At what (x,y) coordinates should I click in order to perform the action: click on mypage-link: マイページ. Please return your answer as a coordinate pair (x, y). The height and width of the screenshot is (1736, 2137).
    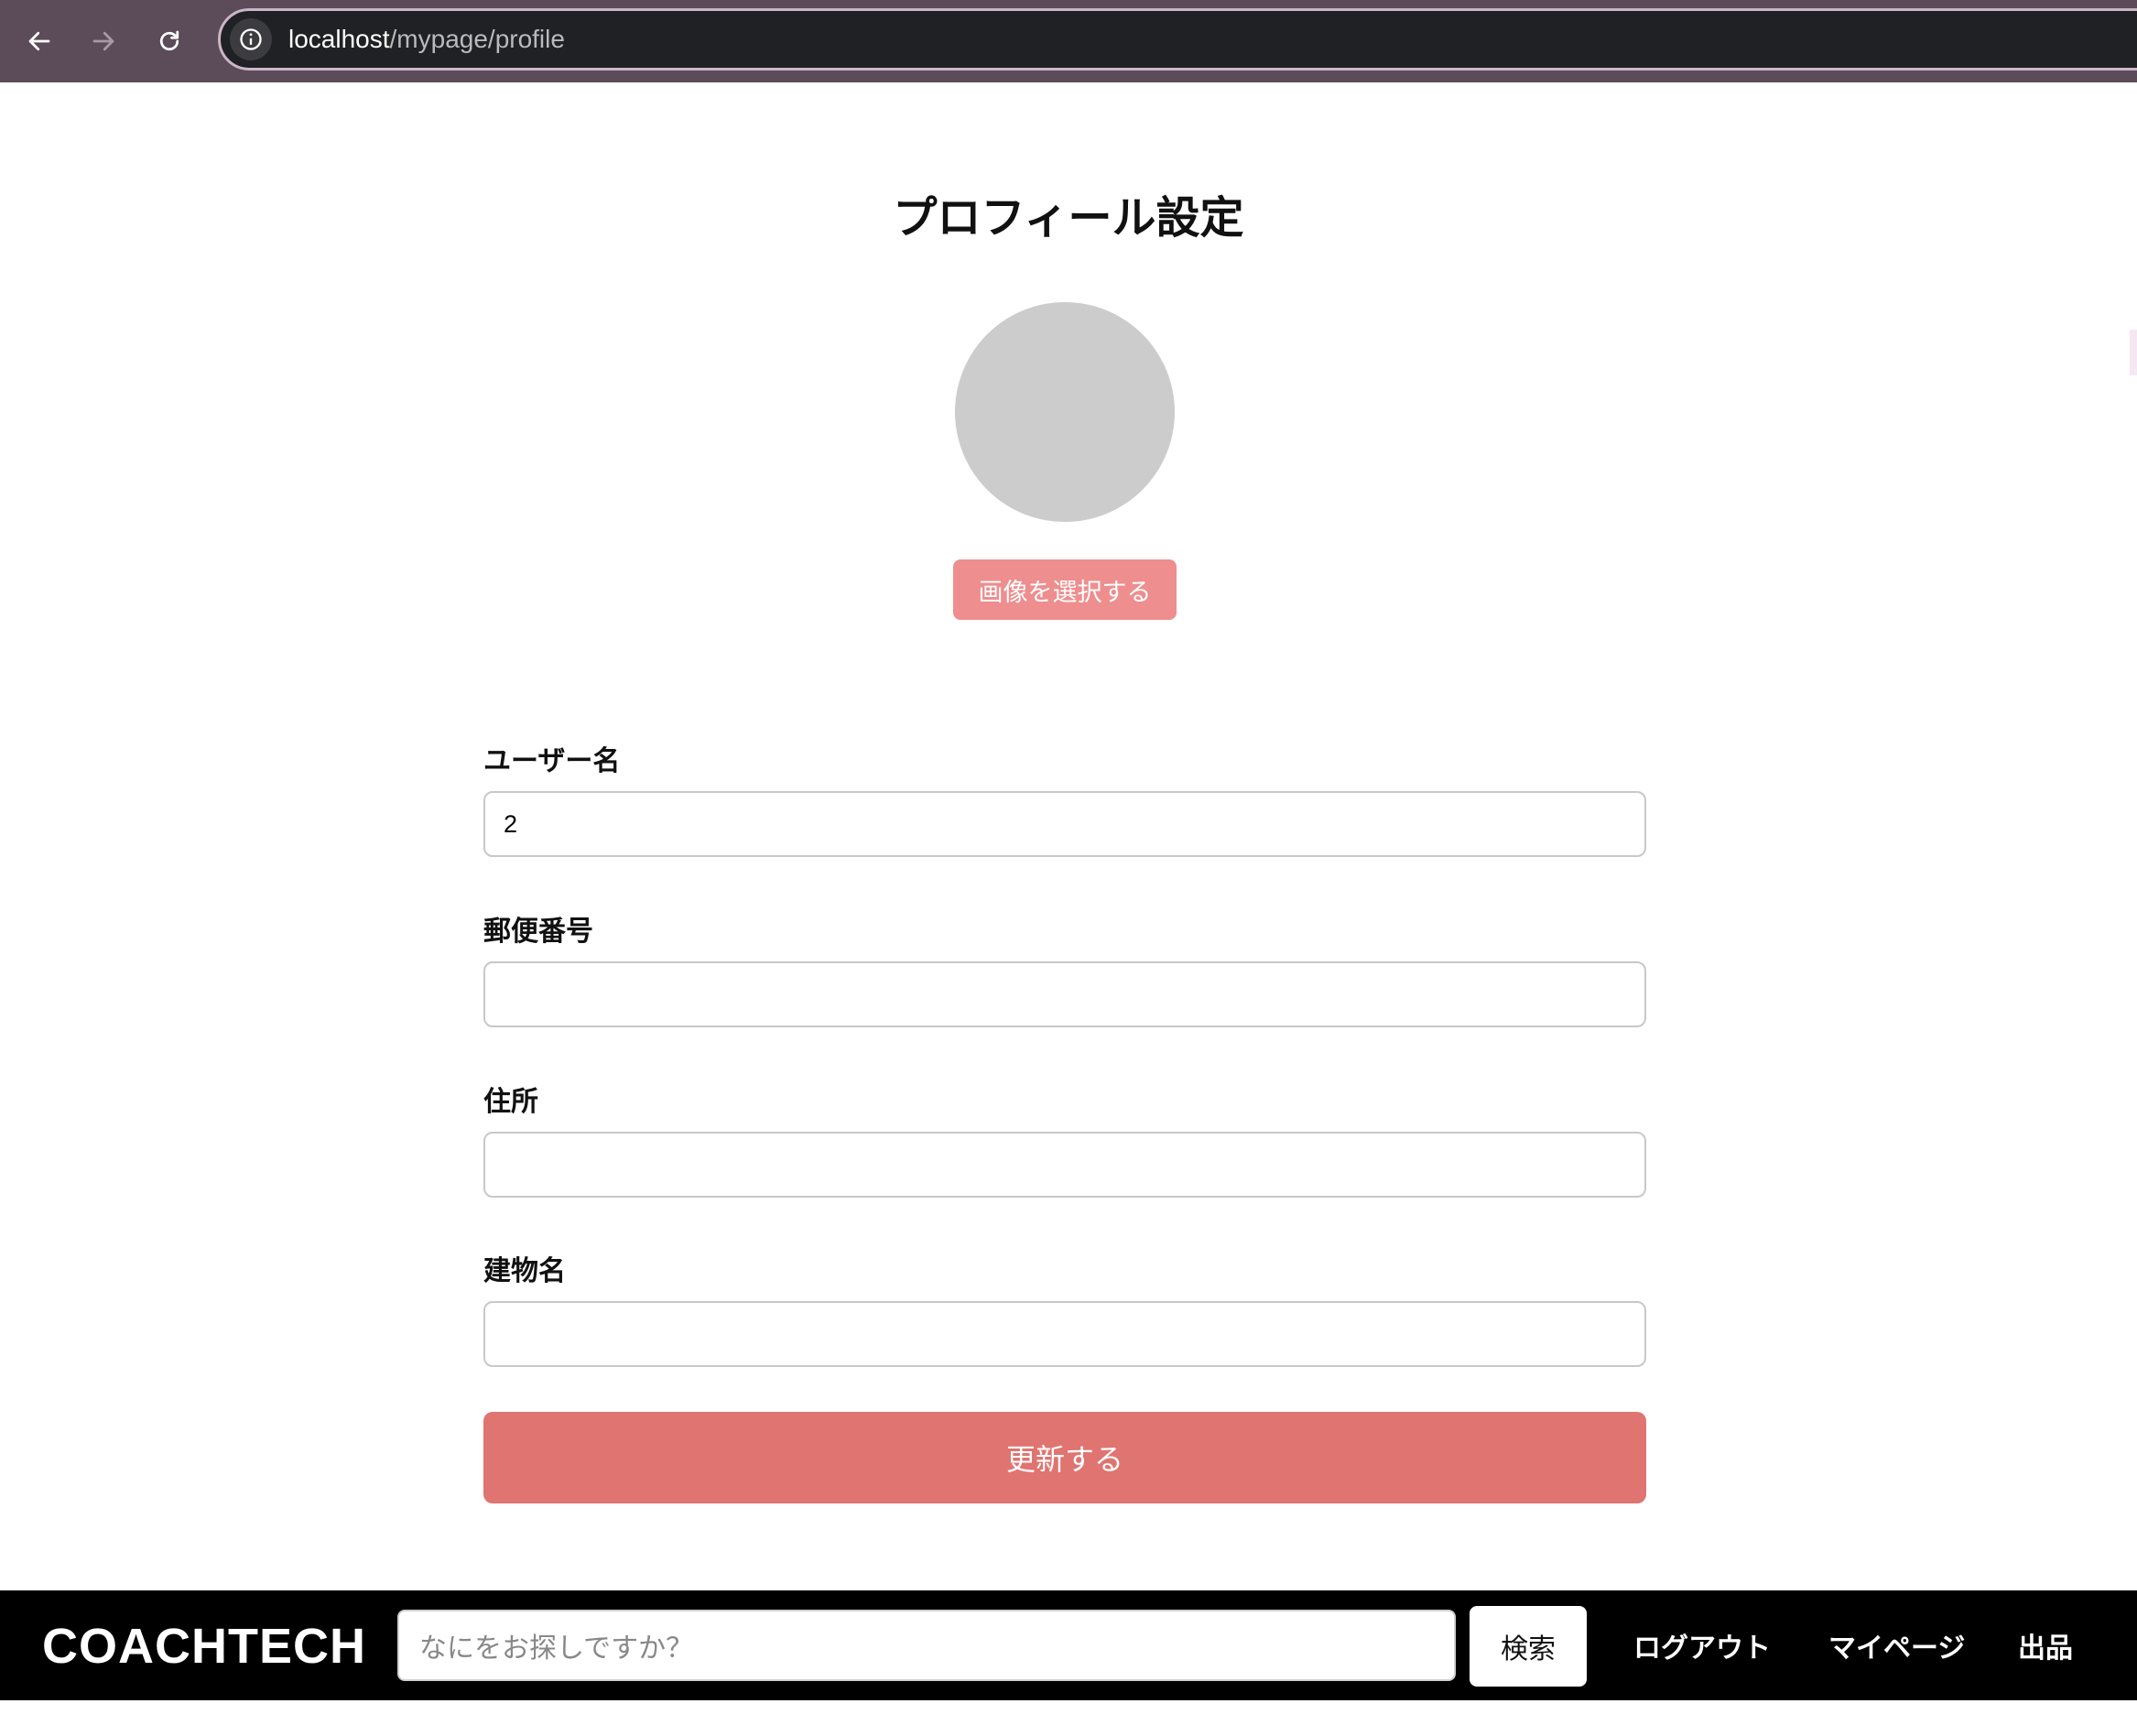
    Looking at the image, I should click on (1896, 1645).